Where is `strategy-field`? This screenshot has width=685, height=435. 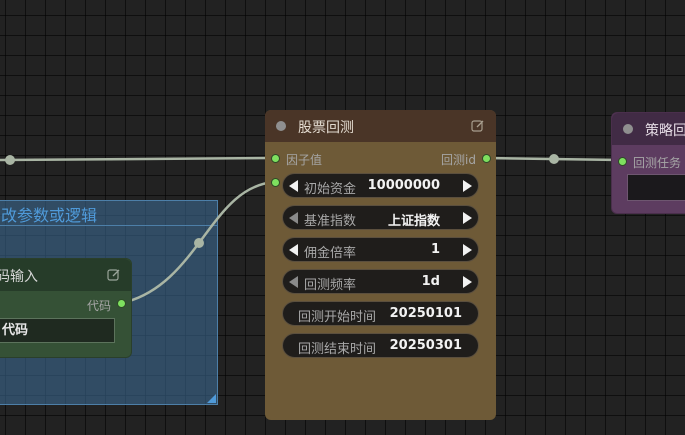
strategy-field is located at coordinates (656, 187).